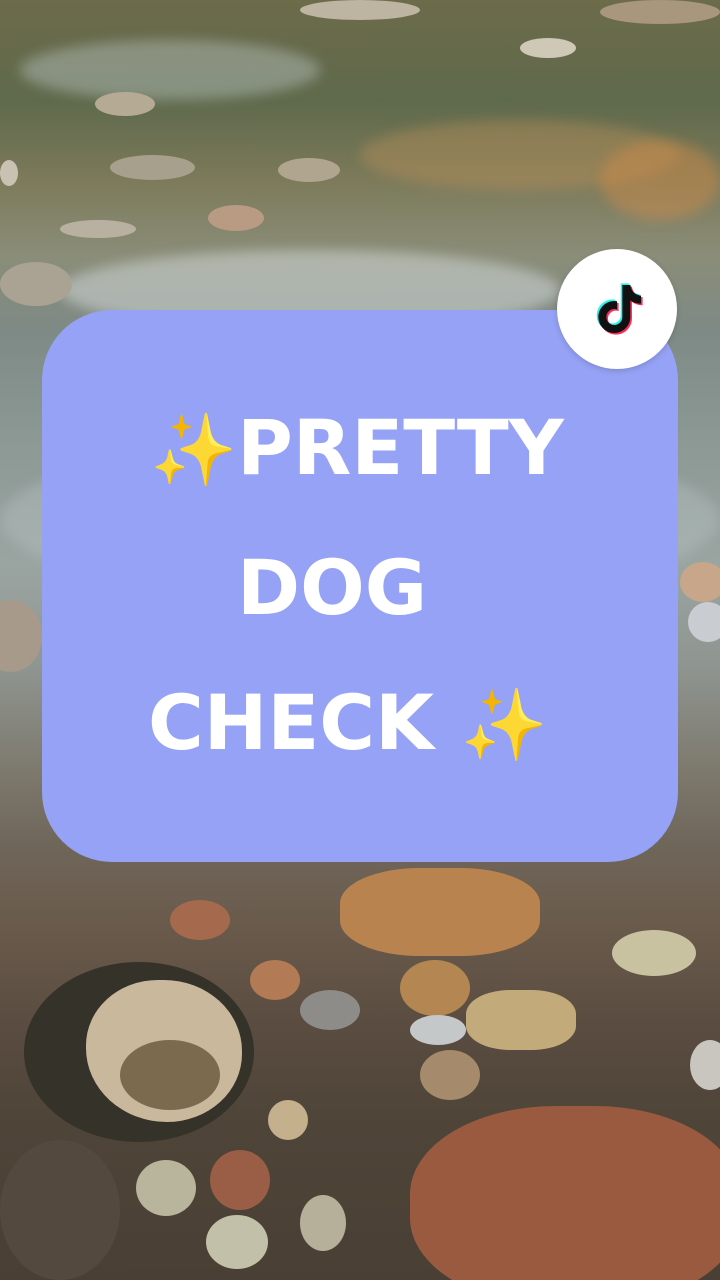 The width and height of the screenshot is (720, 1280). I want to click on tiktok-logo-icon, so click(617, 309).